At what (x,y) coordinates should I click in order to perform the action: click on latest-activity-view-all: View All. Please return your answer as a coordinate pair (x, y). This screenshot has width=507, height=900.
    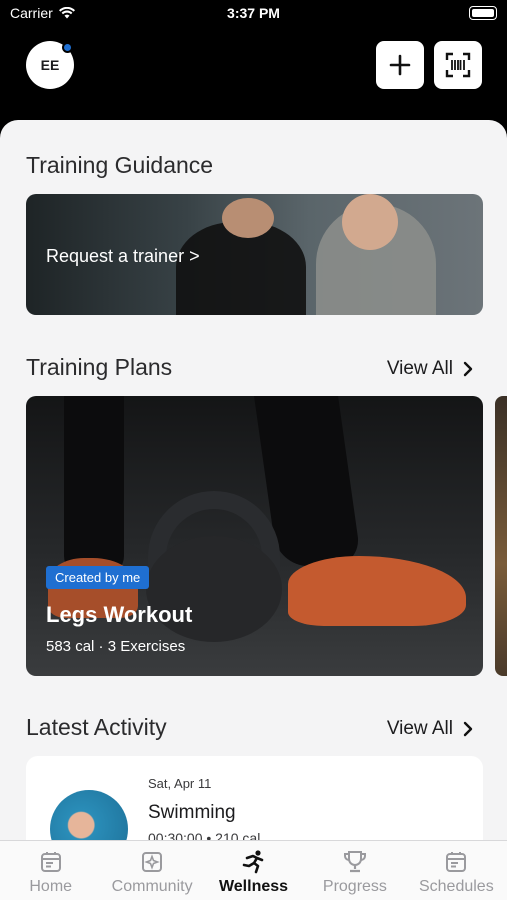
    Looking at the image, I should click on (430, 729).